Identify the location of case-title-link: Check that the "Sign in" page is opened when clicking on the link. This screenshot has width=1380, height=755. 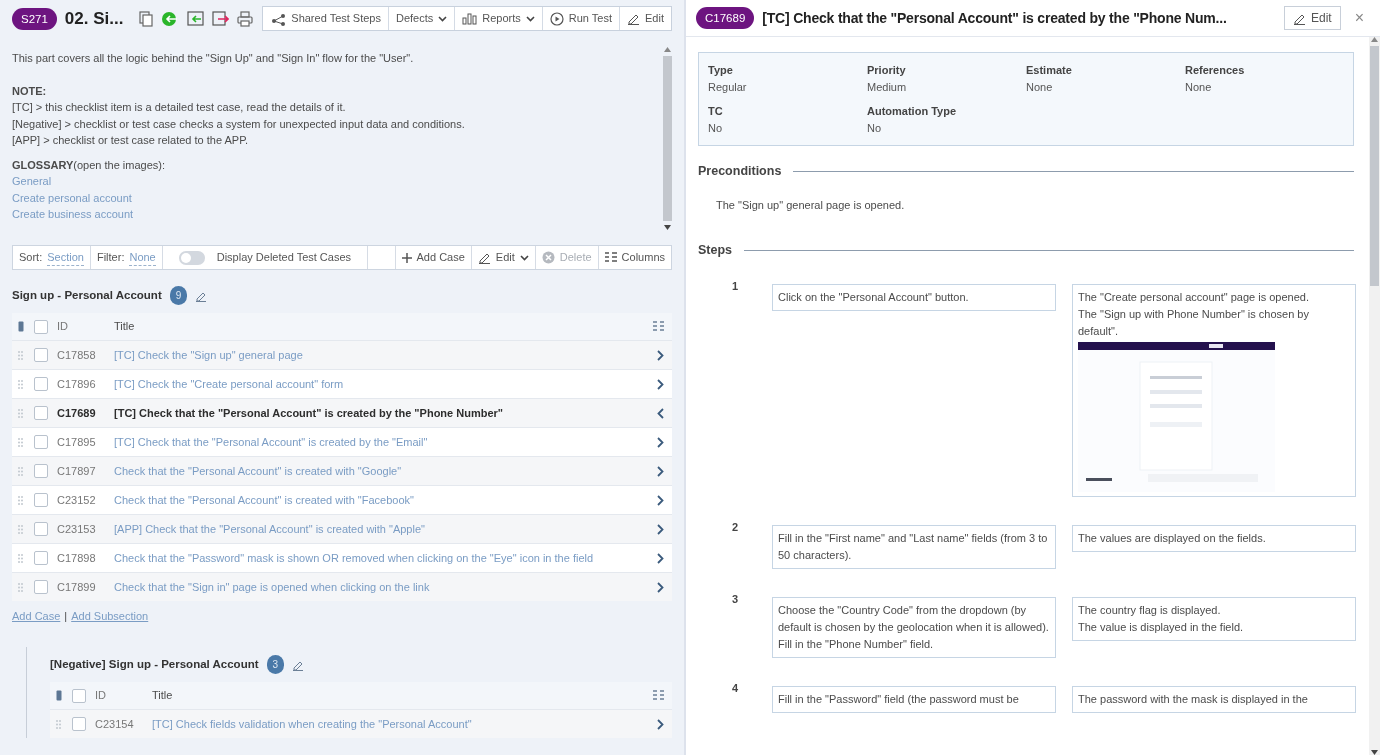
(385, 587).